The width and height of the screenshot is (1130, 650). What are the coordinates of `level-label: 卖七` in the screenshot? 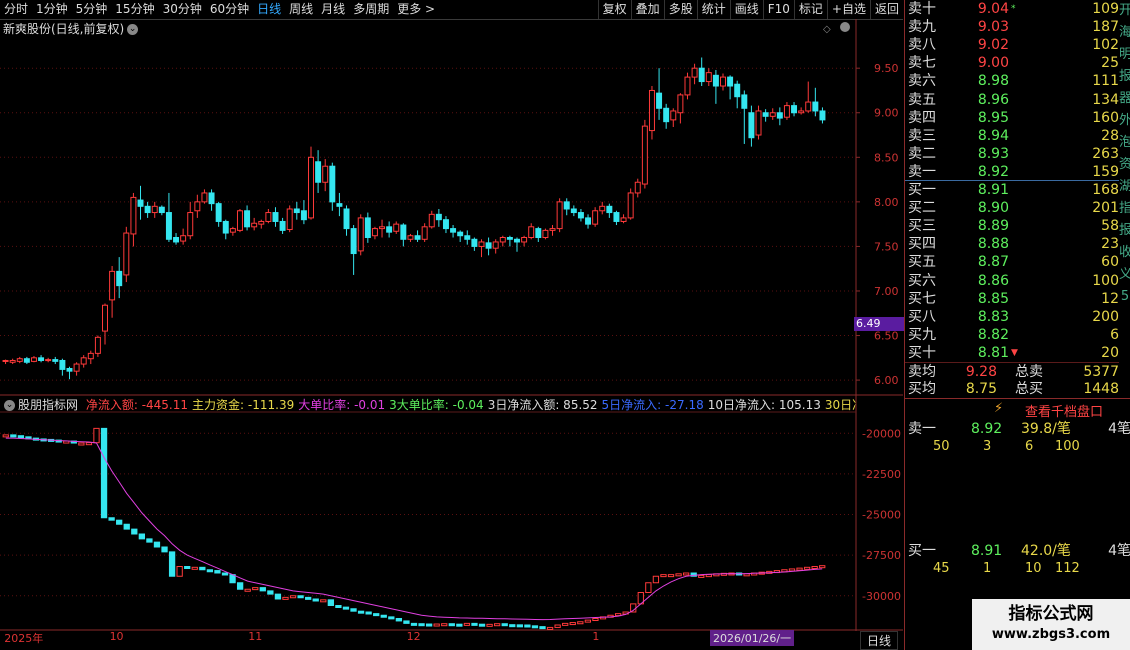 It's located at (922, 63).